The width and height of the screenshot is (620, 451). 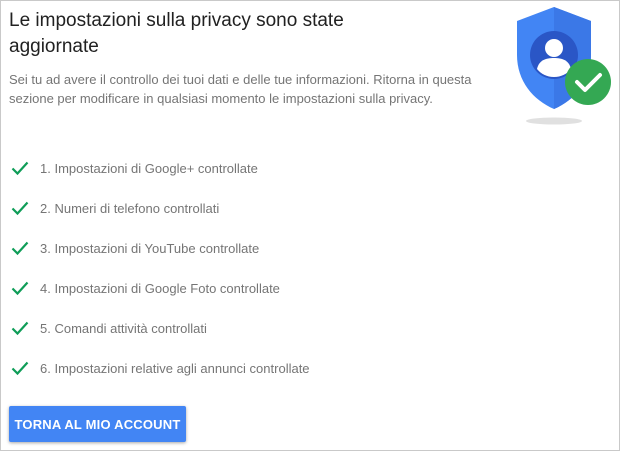 What do you see at coordinates (261, 329) in the screenshot?
I see `list-item: 5. Comandi attività controllati` at bounding box center [261, 329].